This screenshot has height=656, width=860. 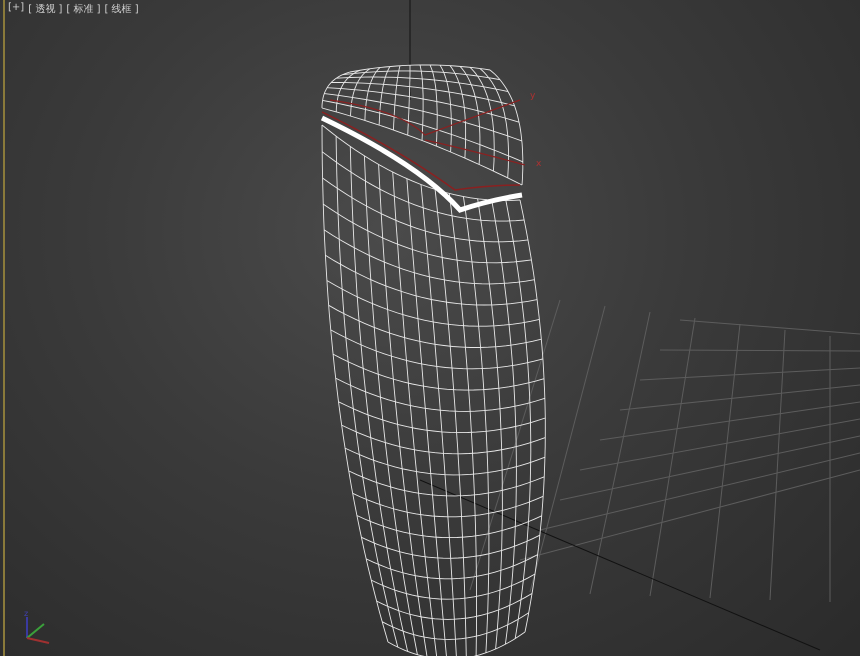 I want to click on viewport-menu-label: [ 标准 ], so click(x=83, y=9).